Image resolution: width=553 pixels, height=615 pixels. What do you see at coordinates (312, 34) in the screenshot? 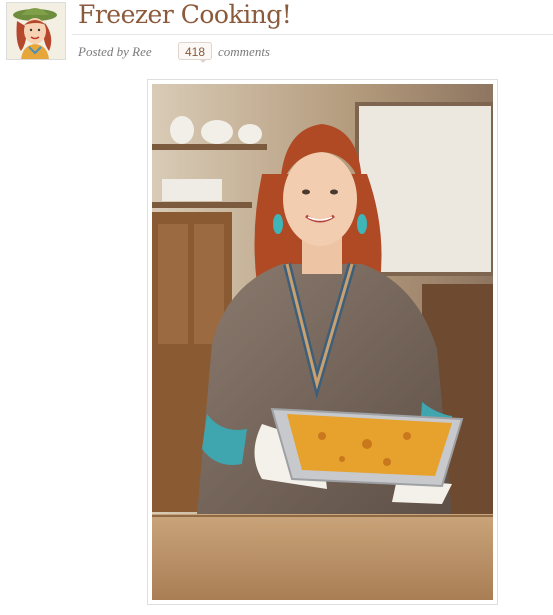
I see `title-divider` at bounding box center [312, 34].